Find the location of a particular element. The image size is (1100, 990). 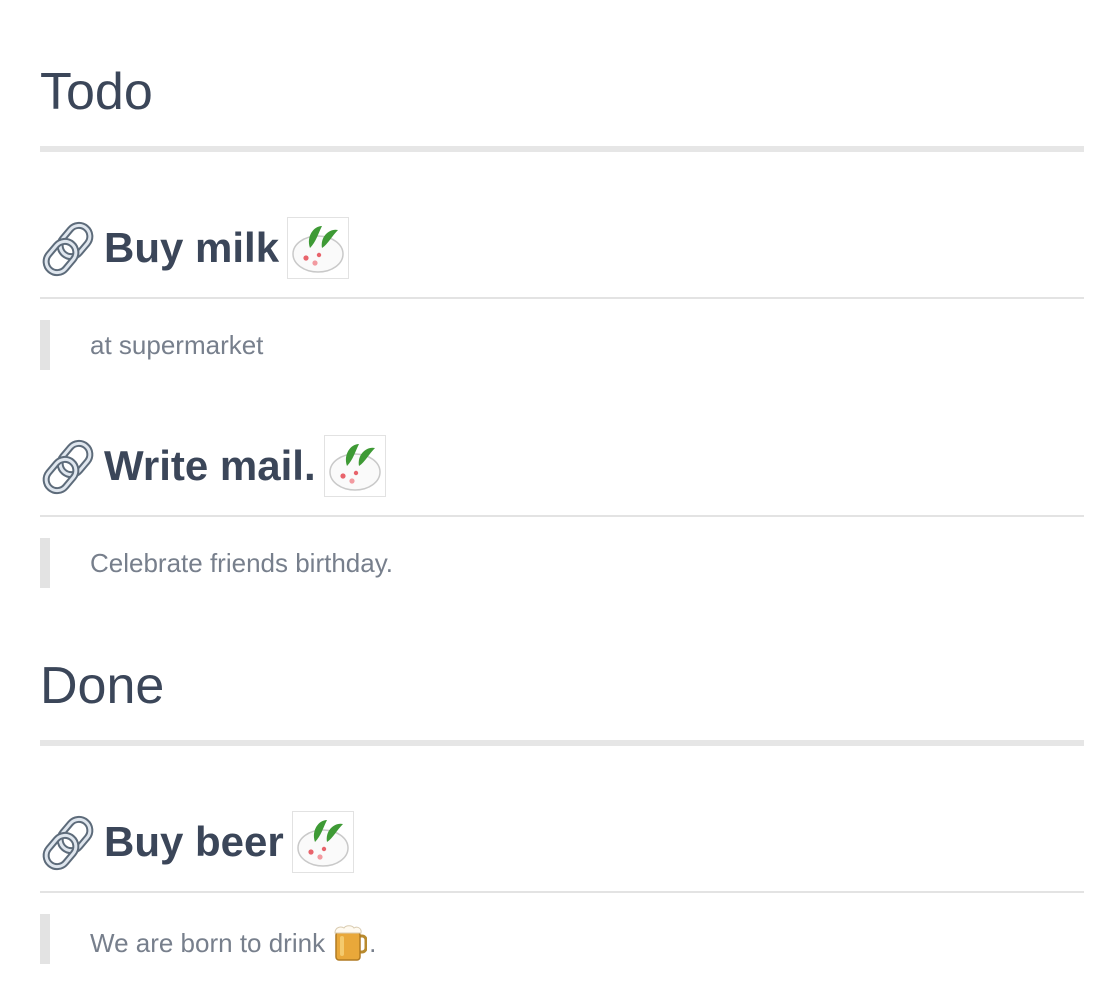

done-item-heading: Buy beer is located at coordinates (197, 842).